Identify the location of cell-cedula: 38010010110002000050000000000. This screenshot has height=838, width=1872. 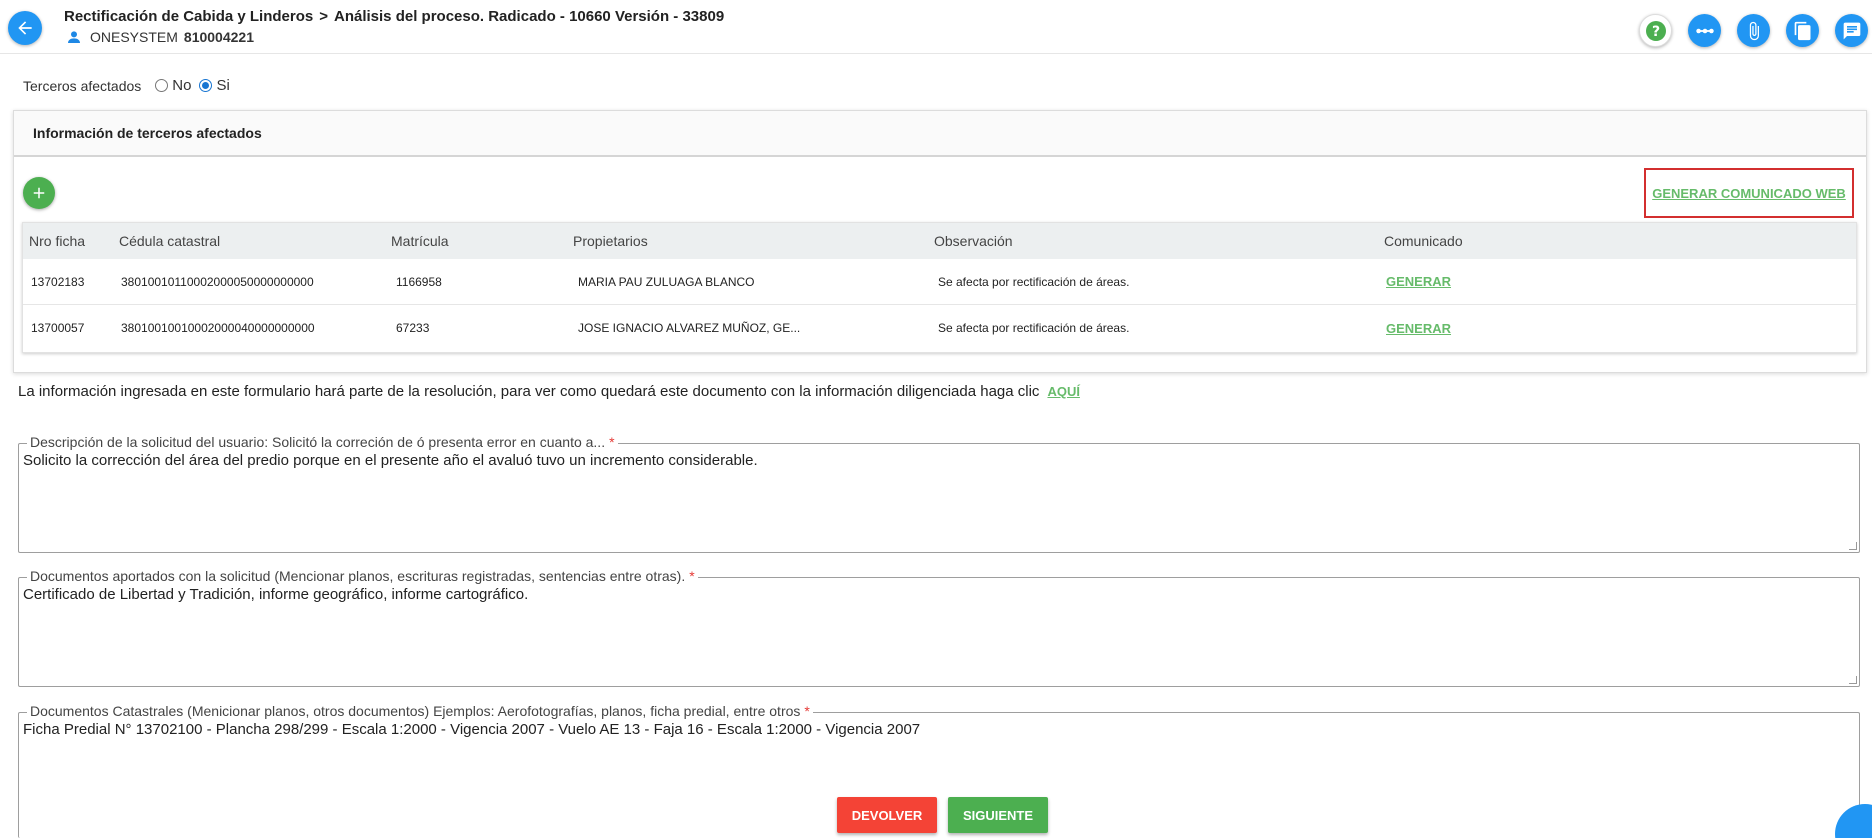
(217, 281).